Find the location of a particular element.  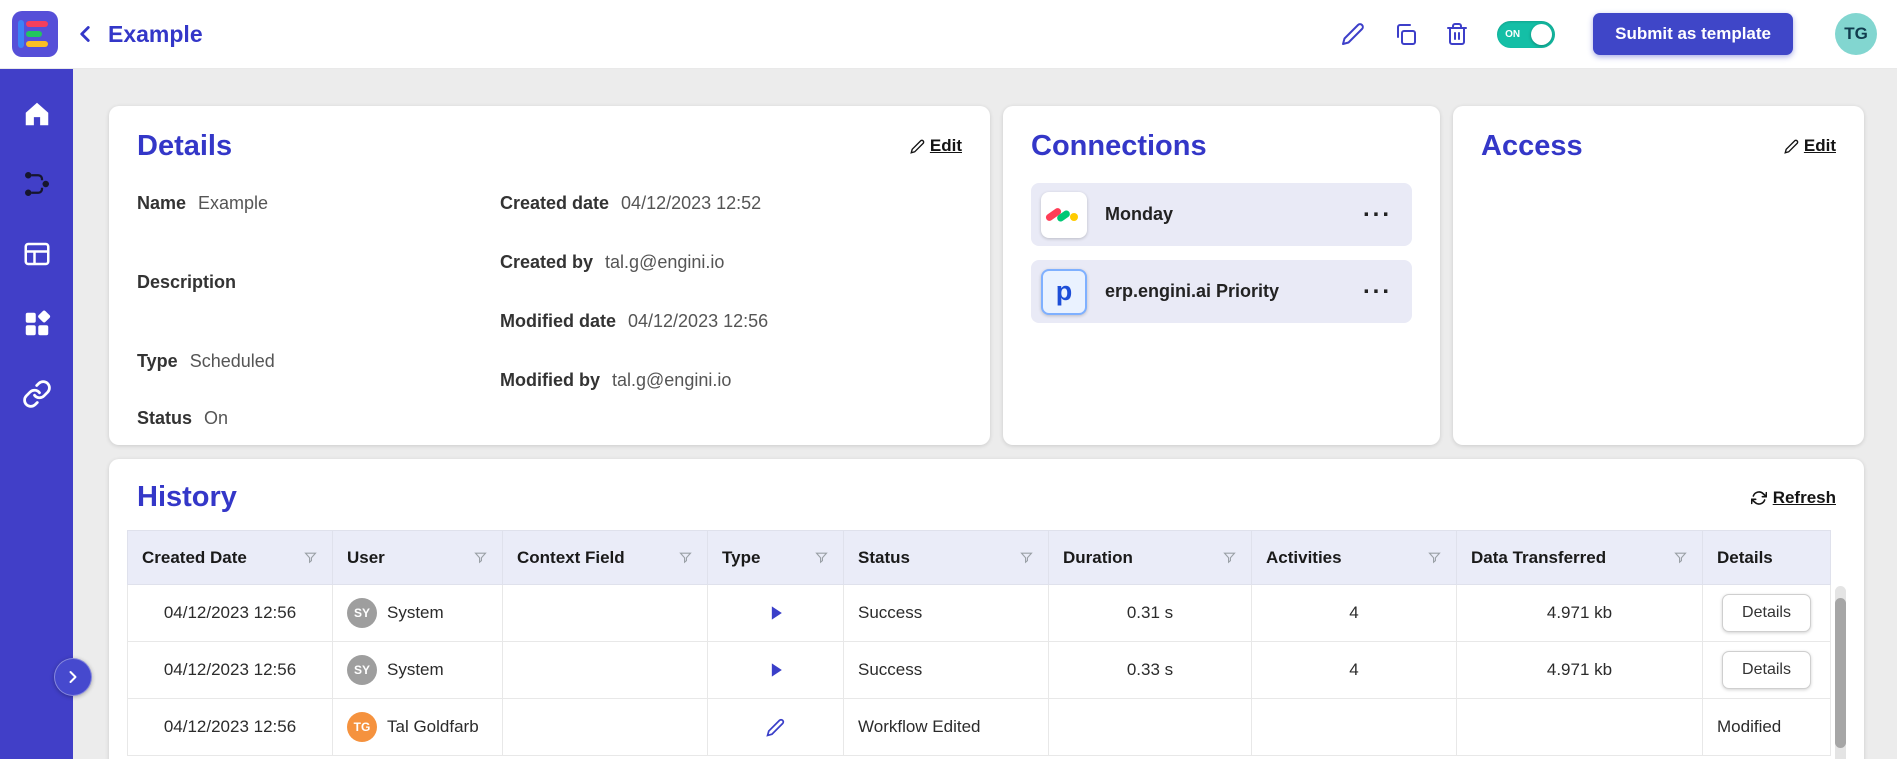

edit-workflow-button is located at coordinates (1353, 34).